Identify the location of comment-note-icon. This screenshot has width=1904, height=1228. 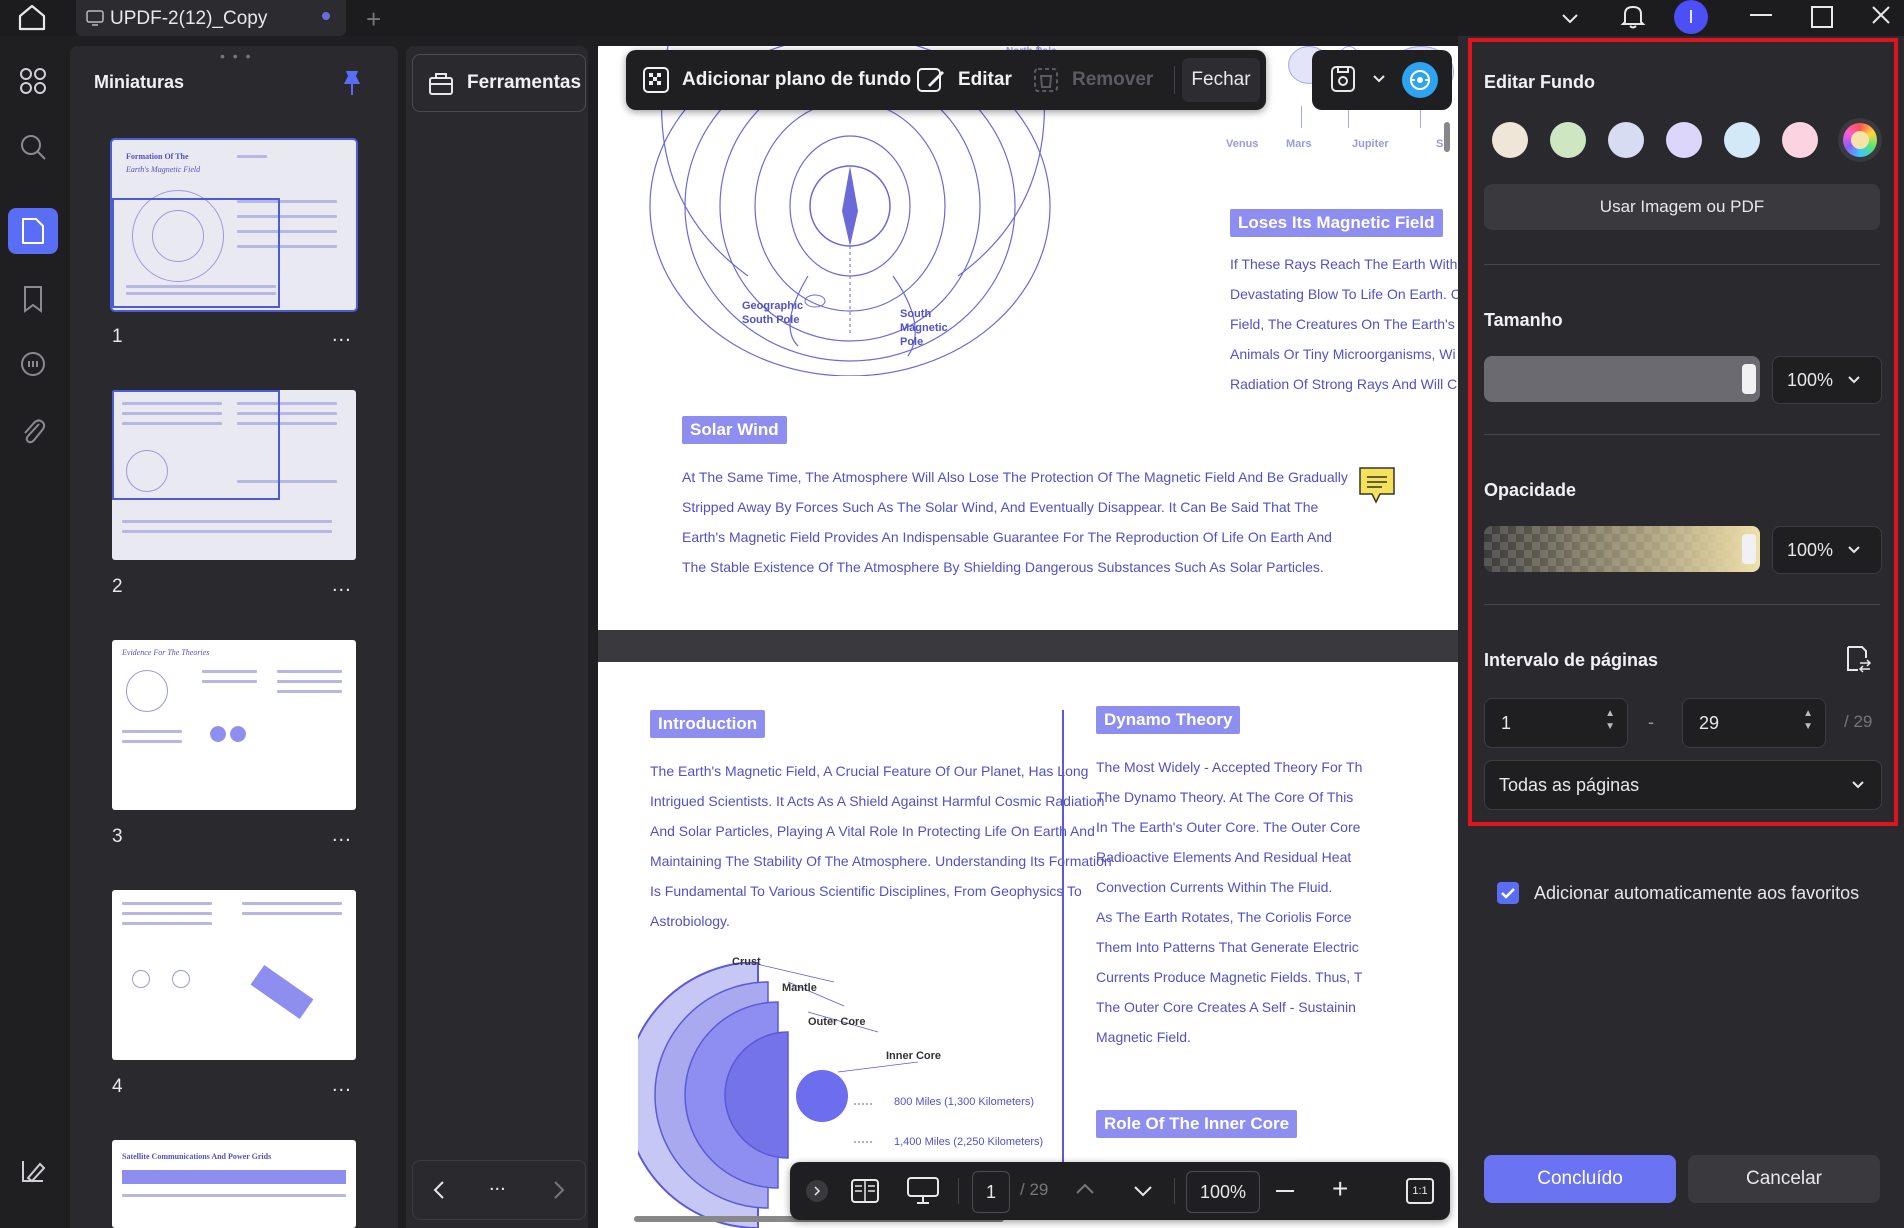
(1377, 485).